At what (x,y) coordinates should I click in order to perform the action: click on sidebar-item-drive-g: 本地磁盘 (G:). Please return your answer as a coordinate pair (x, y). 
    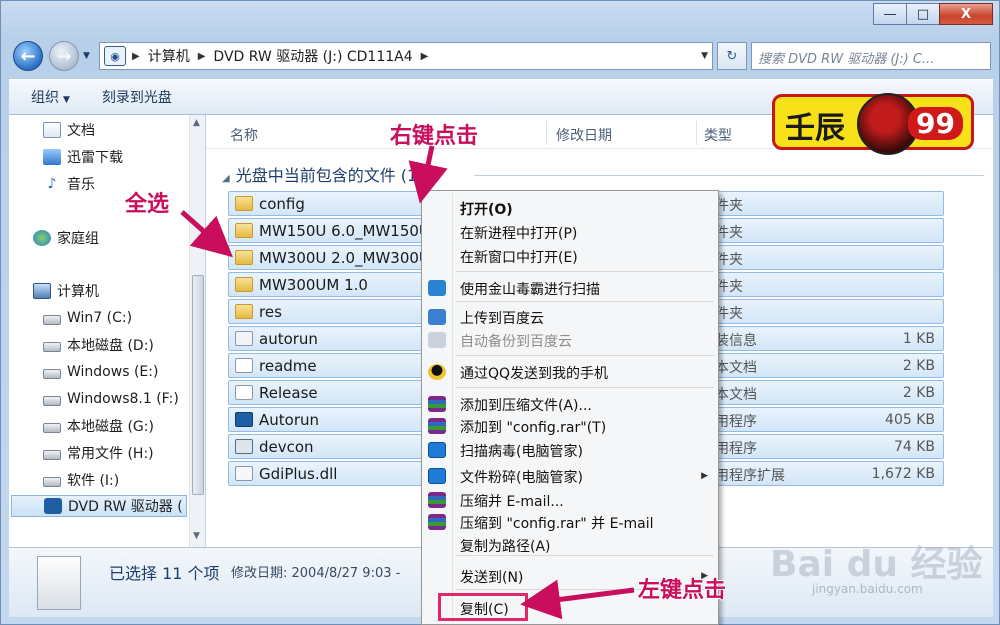
    Looking at the image, I should click on (98, 426).